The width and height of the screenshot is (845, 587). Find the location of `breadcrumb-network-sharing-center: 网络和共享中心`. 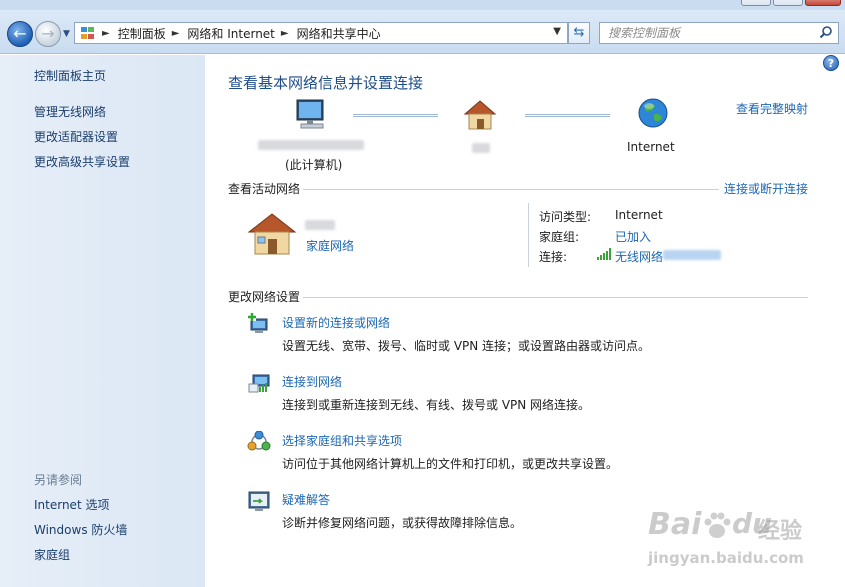

breadcrumb-network-sharing-center: 网络和共享中心 is located at coordinates (339, 33).